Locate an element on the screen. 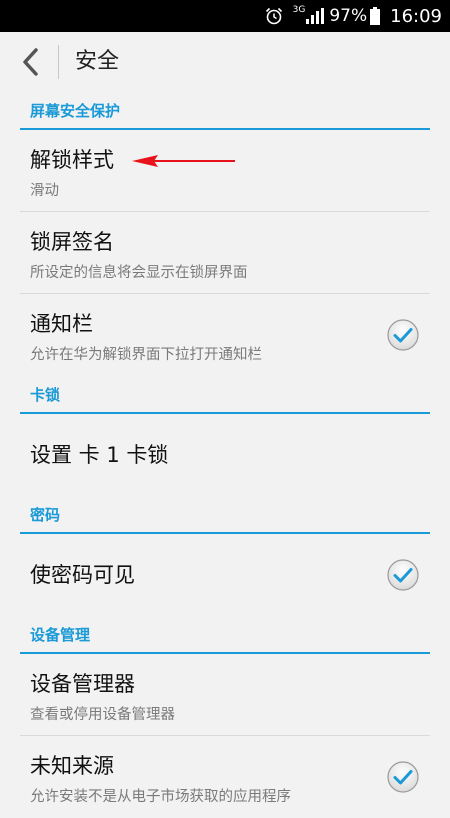 This screenshot has width=450, height=818. setting-password-visible: 使密码可见 is located at coordinates (225, 575).